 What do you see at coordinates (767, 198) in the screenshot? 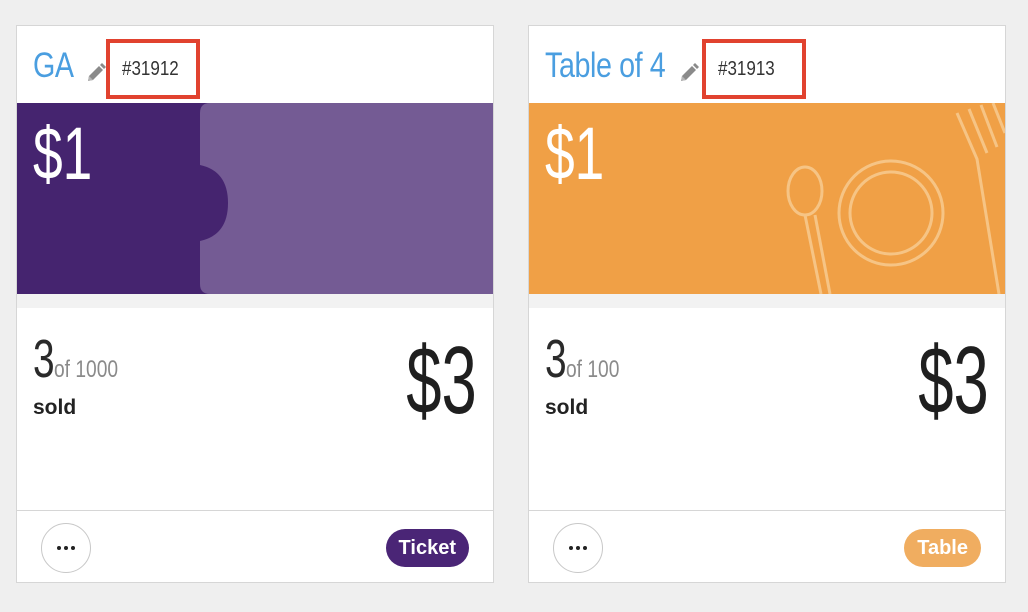
I see `table-banner: $1` at bounding box center [767, 198].